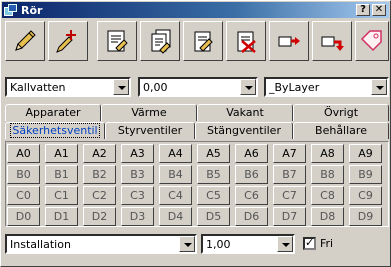 This screenshot has width=391, height=267. What do you see at coordinates (32, 10) in the screenshot?
I see `window-title: Rör` at bounding box center [32, 10].